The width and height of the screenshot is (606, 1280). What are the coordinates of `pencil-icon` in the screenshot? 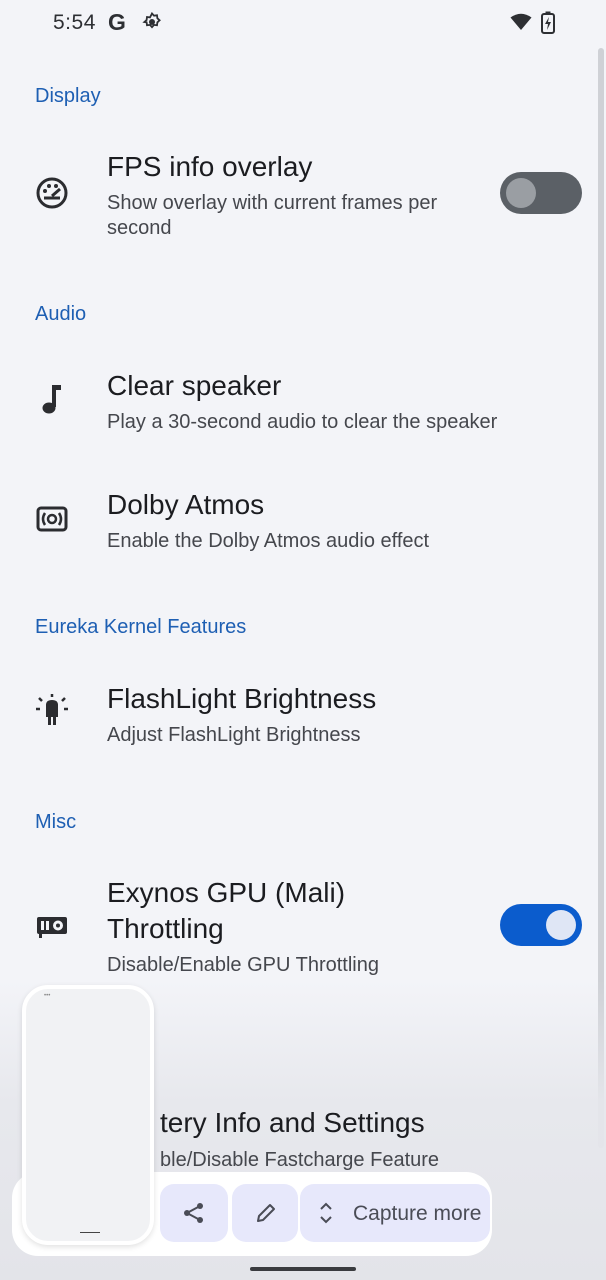 It's located at (266, 1213).